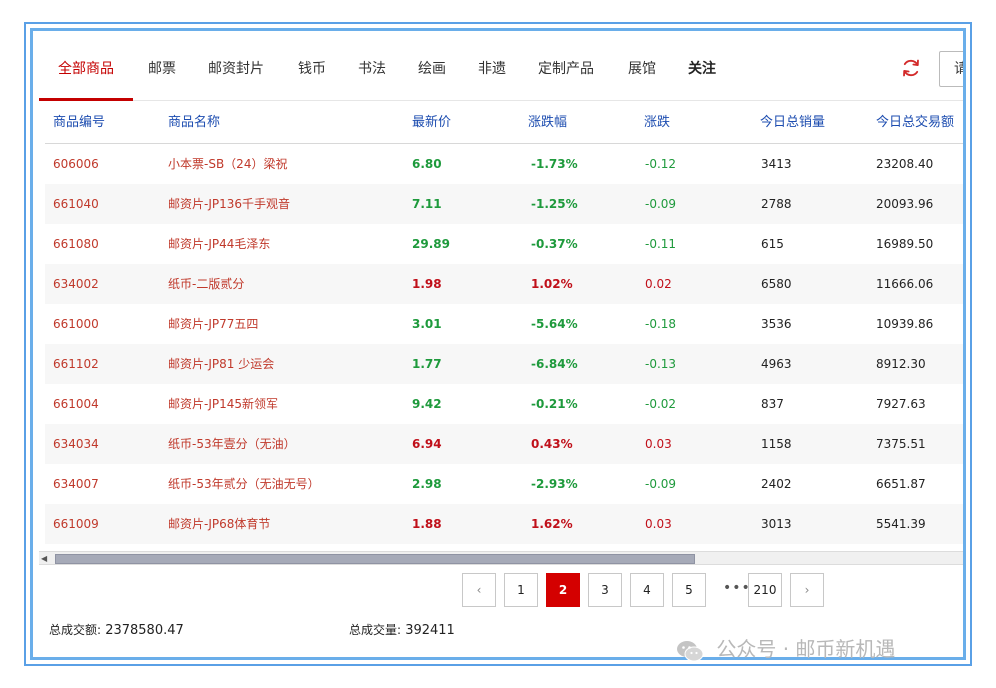 The image size is (996, 688). What do you see at coordinates (901, 484) in the screenshot?
I see `cell-daily-amount: 6651.87` at bounding box center [901, 484].